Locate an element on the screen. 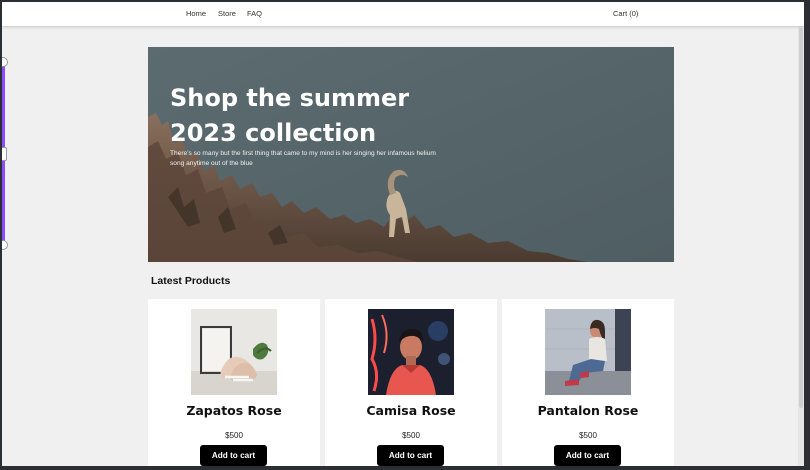  product-name: Pantalon Rose is located at coordinates (588, 410).